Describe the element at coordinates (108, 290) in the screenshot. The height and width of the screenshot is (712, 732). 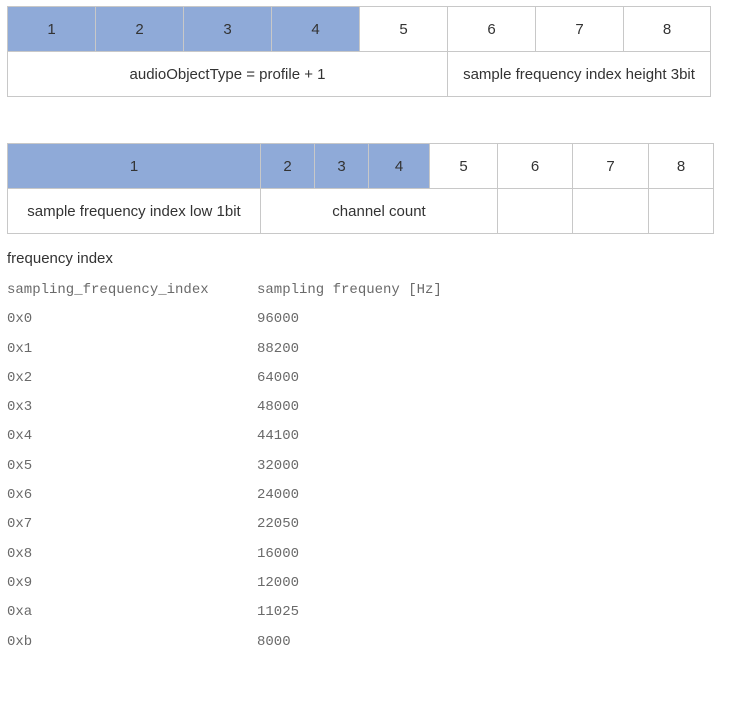
I see `column-header-index: sampling_frequency_index` at that location.